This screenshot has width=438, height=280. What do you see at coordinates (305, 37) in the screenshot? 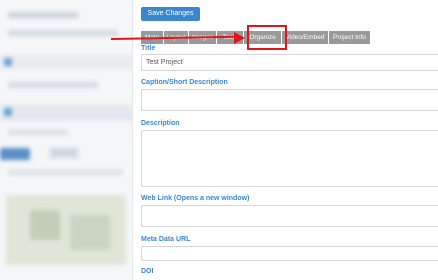
I see `tab-video-embed: Video/Embed` at bounding box center [305, 37].